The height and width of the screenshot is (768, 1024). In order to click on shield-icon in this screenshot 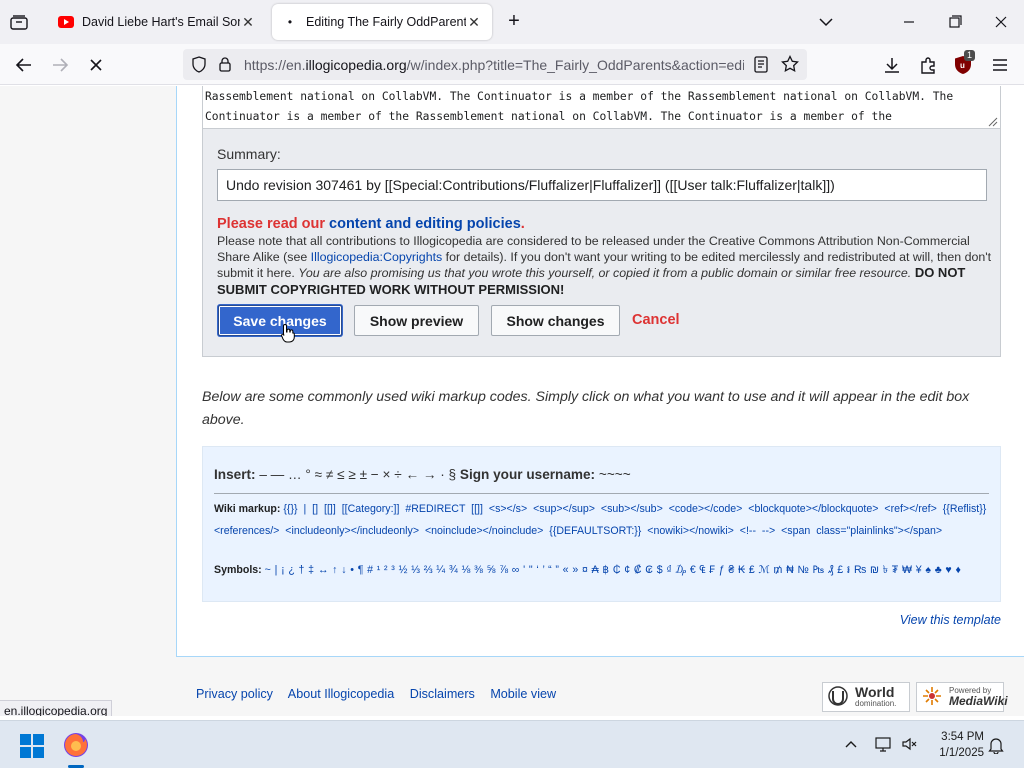, I will do `click(199, 66)`.